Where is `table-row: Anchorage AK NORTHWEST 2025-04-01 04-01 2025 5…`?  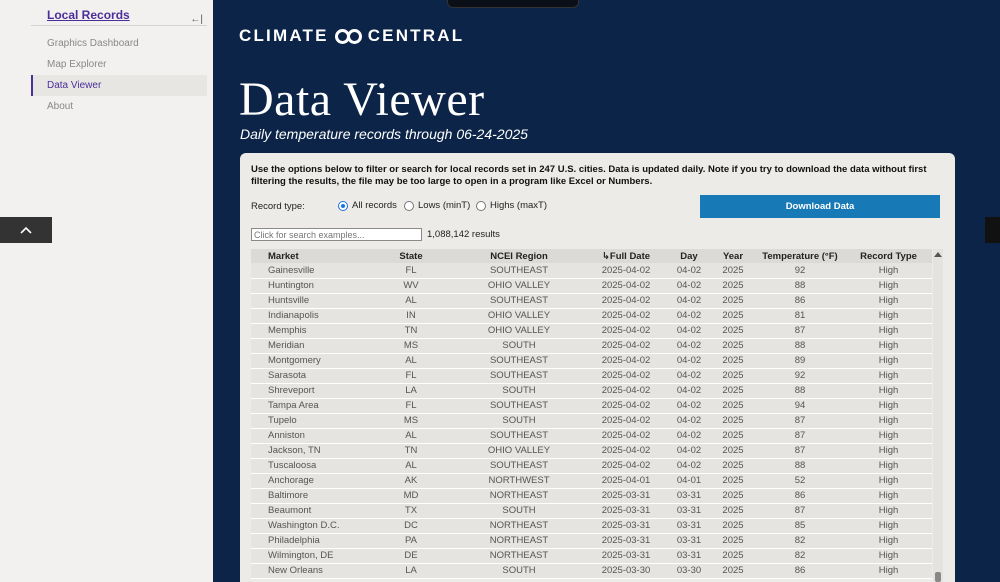 table-row: Anchorage AK NORTHWEST 2025-04-01 04-01 2025 5… is located at coordinates (591, 481).